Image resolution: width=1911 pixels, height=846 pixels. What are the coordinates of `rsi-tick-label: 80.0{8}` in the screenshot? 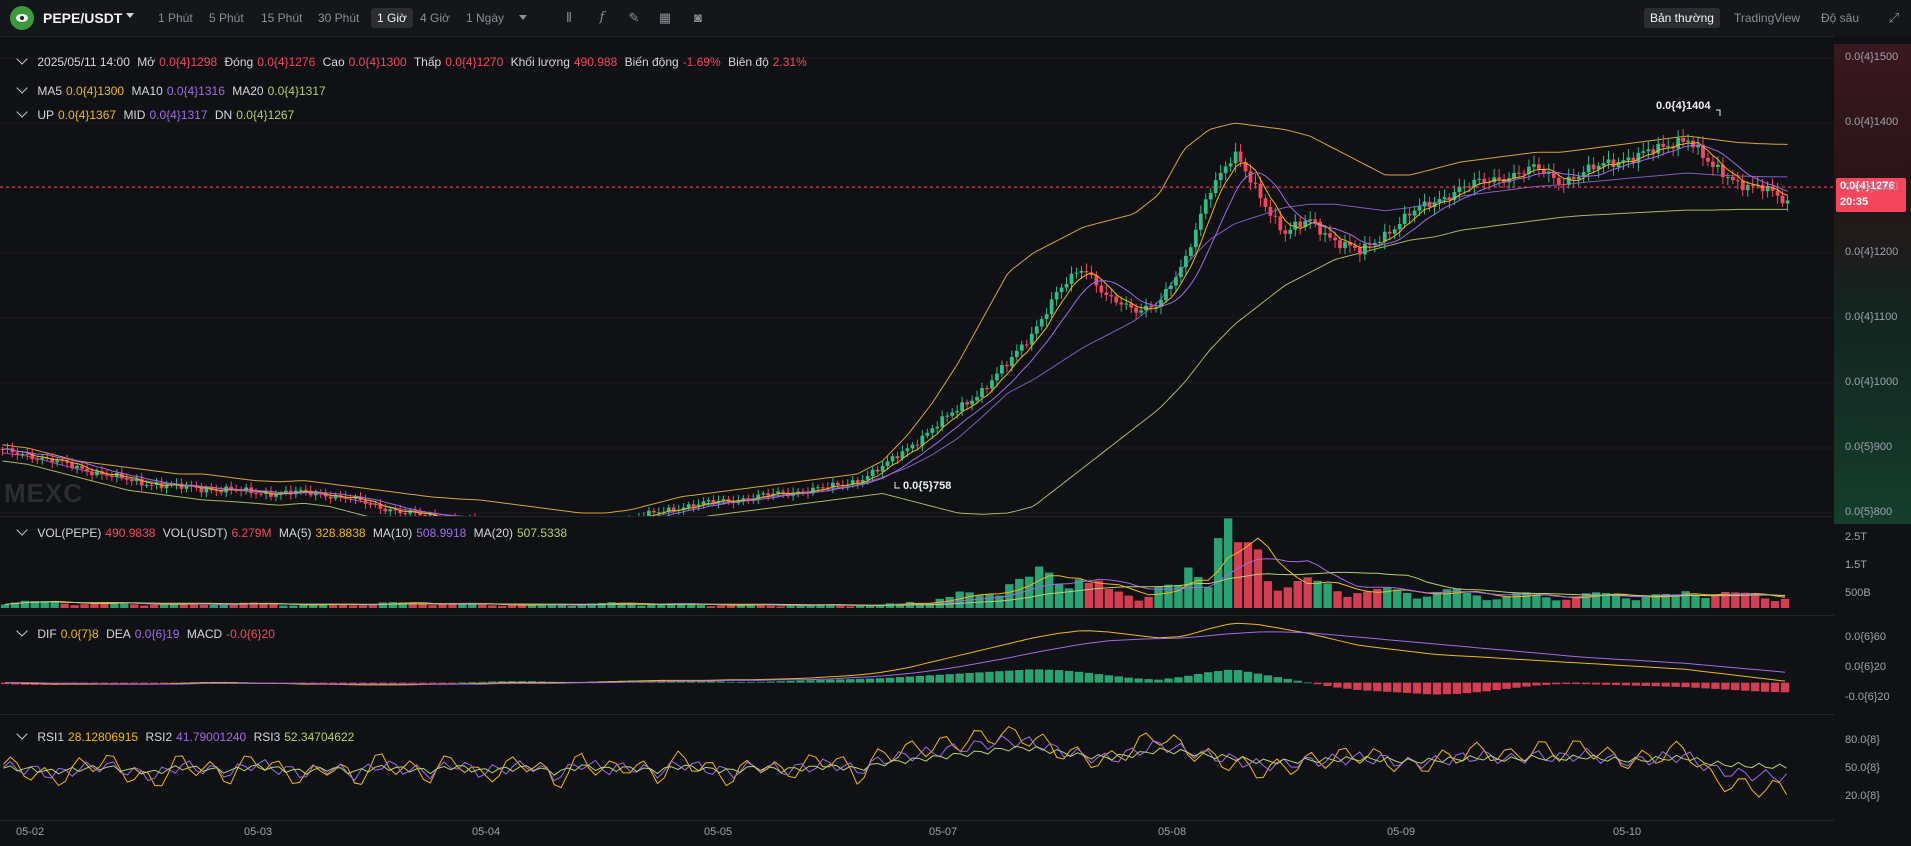 It's located at (1862, 739).